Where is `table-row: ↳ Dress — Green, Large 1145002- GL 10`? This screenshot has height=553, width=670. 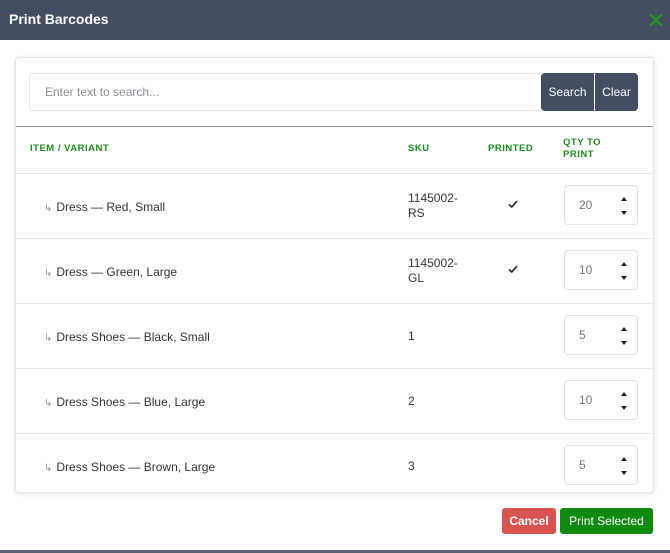
table-row: ↳ Dress — Green, Large 1145002- GL 10 is located at coordinates (334, 271).